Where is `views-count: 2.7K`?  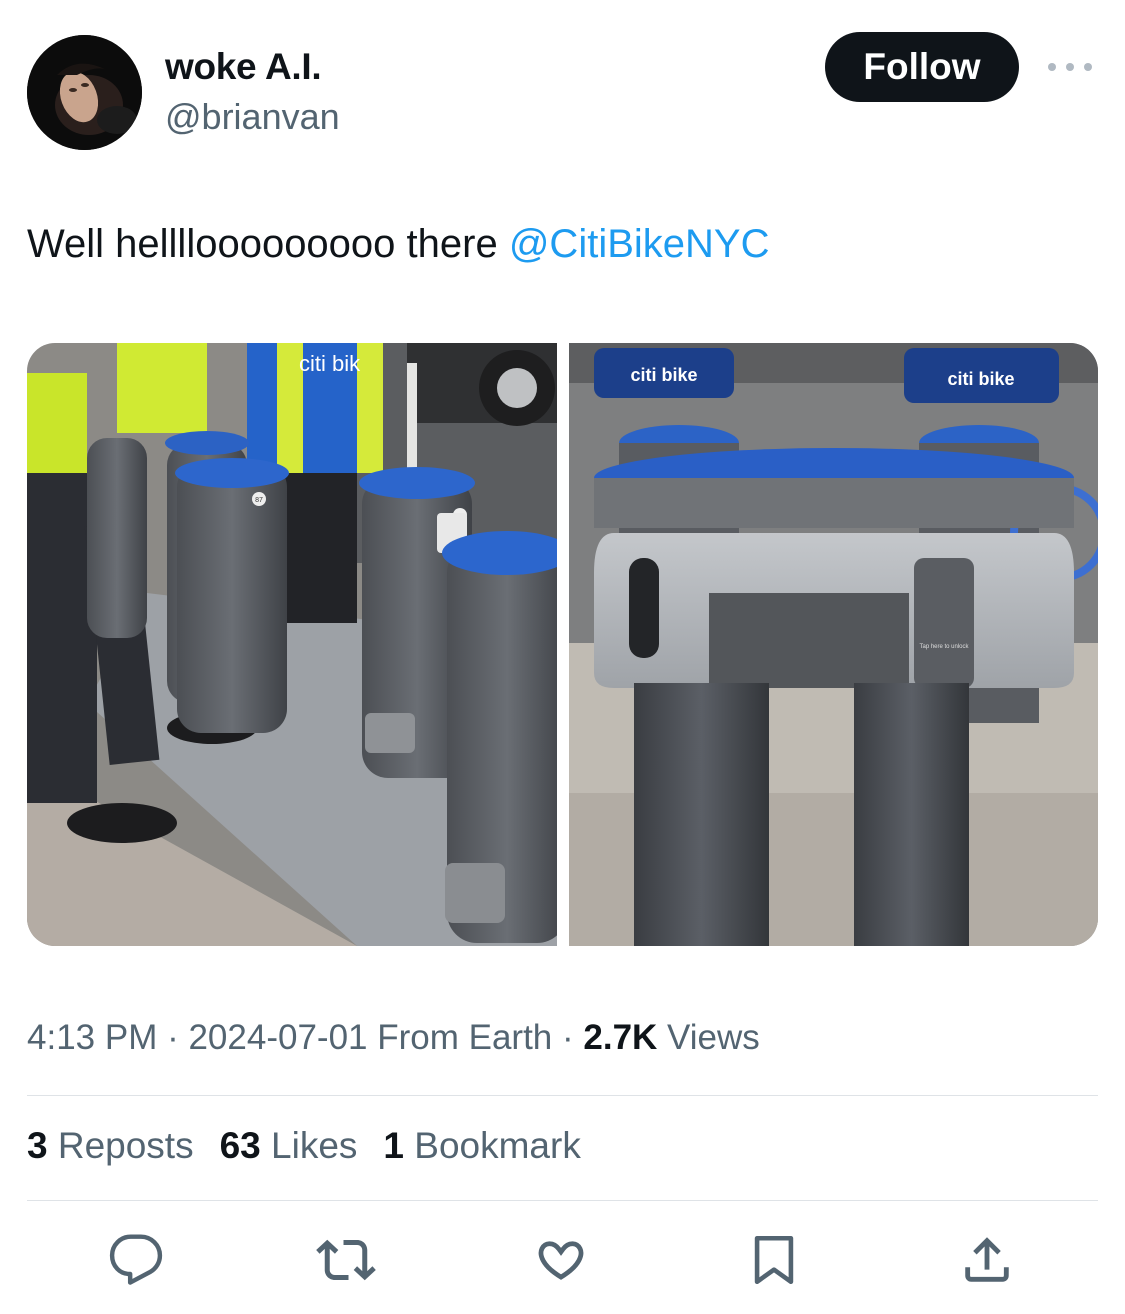
views-count: 2.7K is located at coordinates (620, 1037).